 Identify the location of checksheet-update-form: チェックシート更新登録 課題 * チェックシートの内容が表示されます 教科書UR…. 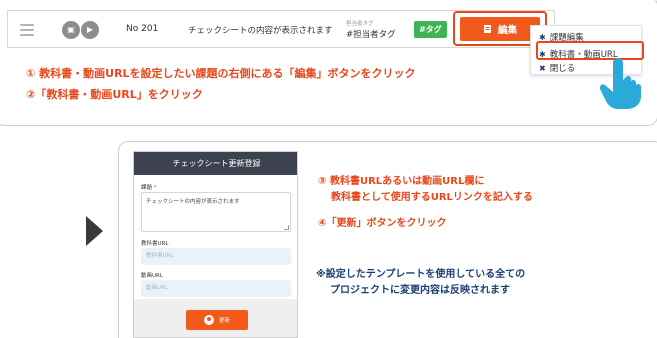
(215, 244).